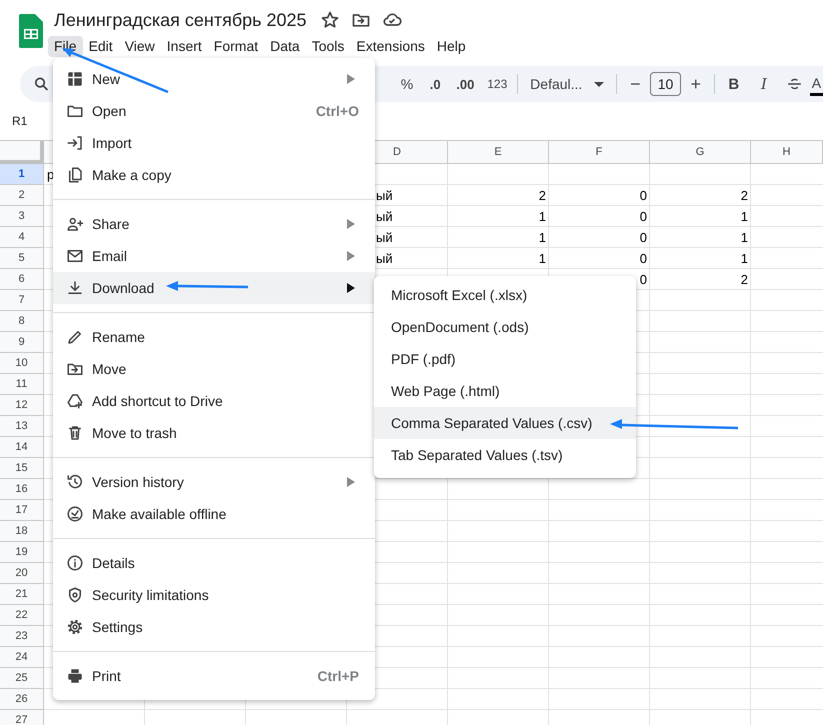 The width and height of the screenshot is (823, 725). What do you see at coordinates (330, 20) in the screenshot?
I see `star-icon` at bounding box center [330, 20].